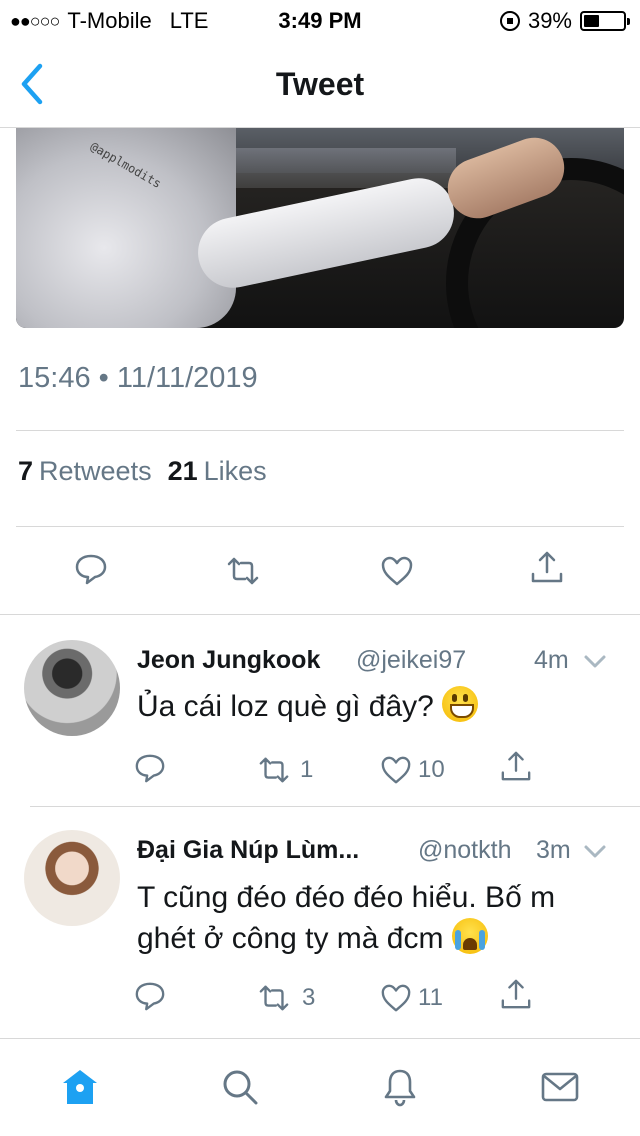 The width and height of the screenshot is (640, 1136). Describe the element at coordinates (553, 850) in the screenshot. I see `reply-time: 3m` at that location.